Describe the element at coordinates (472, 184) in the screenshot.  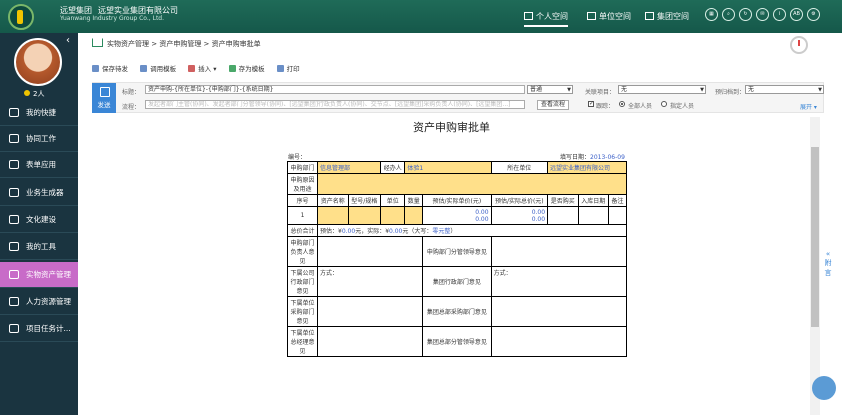
I see `reason-field` at that location.